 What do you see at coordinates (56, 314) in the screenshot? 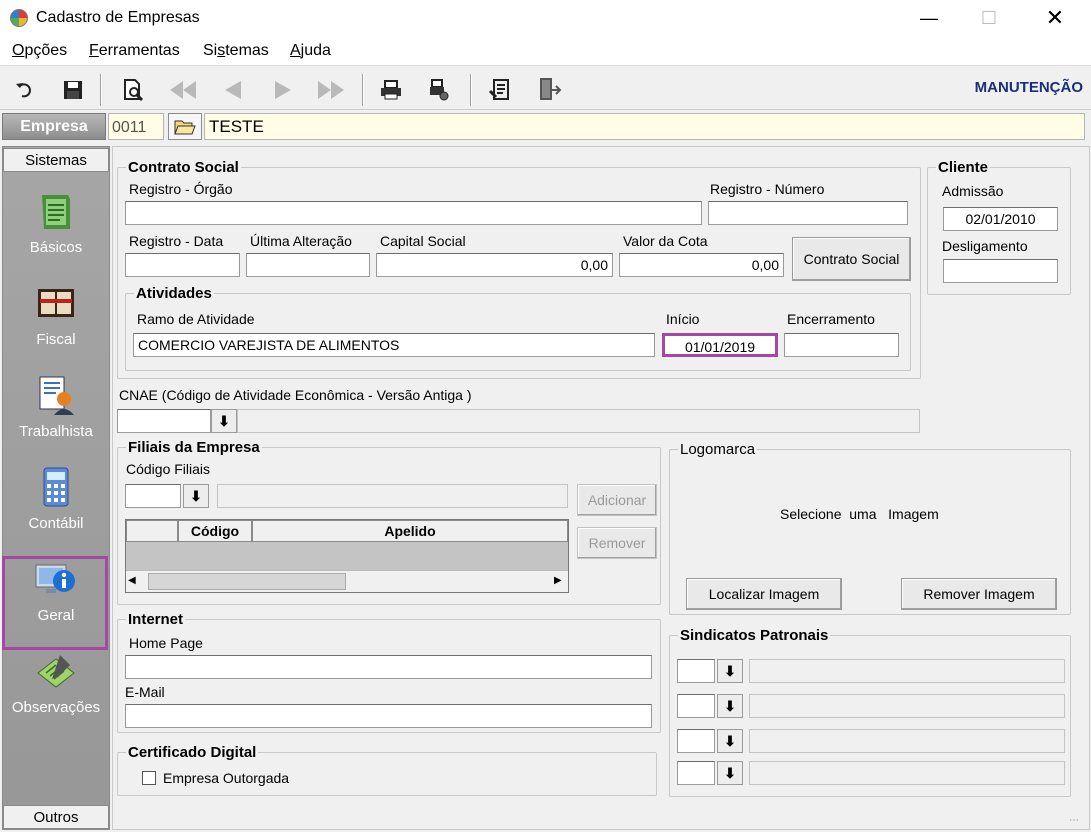
I see `sidebar-item-fiscal: Fiscal` at bounding box center [56, 314].